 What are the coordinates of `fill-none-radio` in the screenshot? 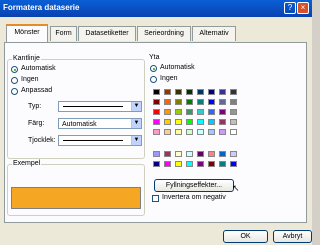 It's located at (153, 79).